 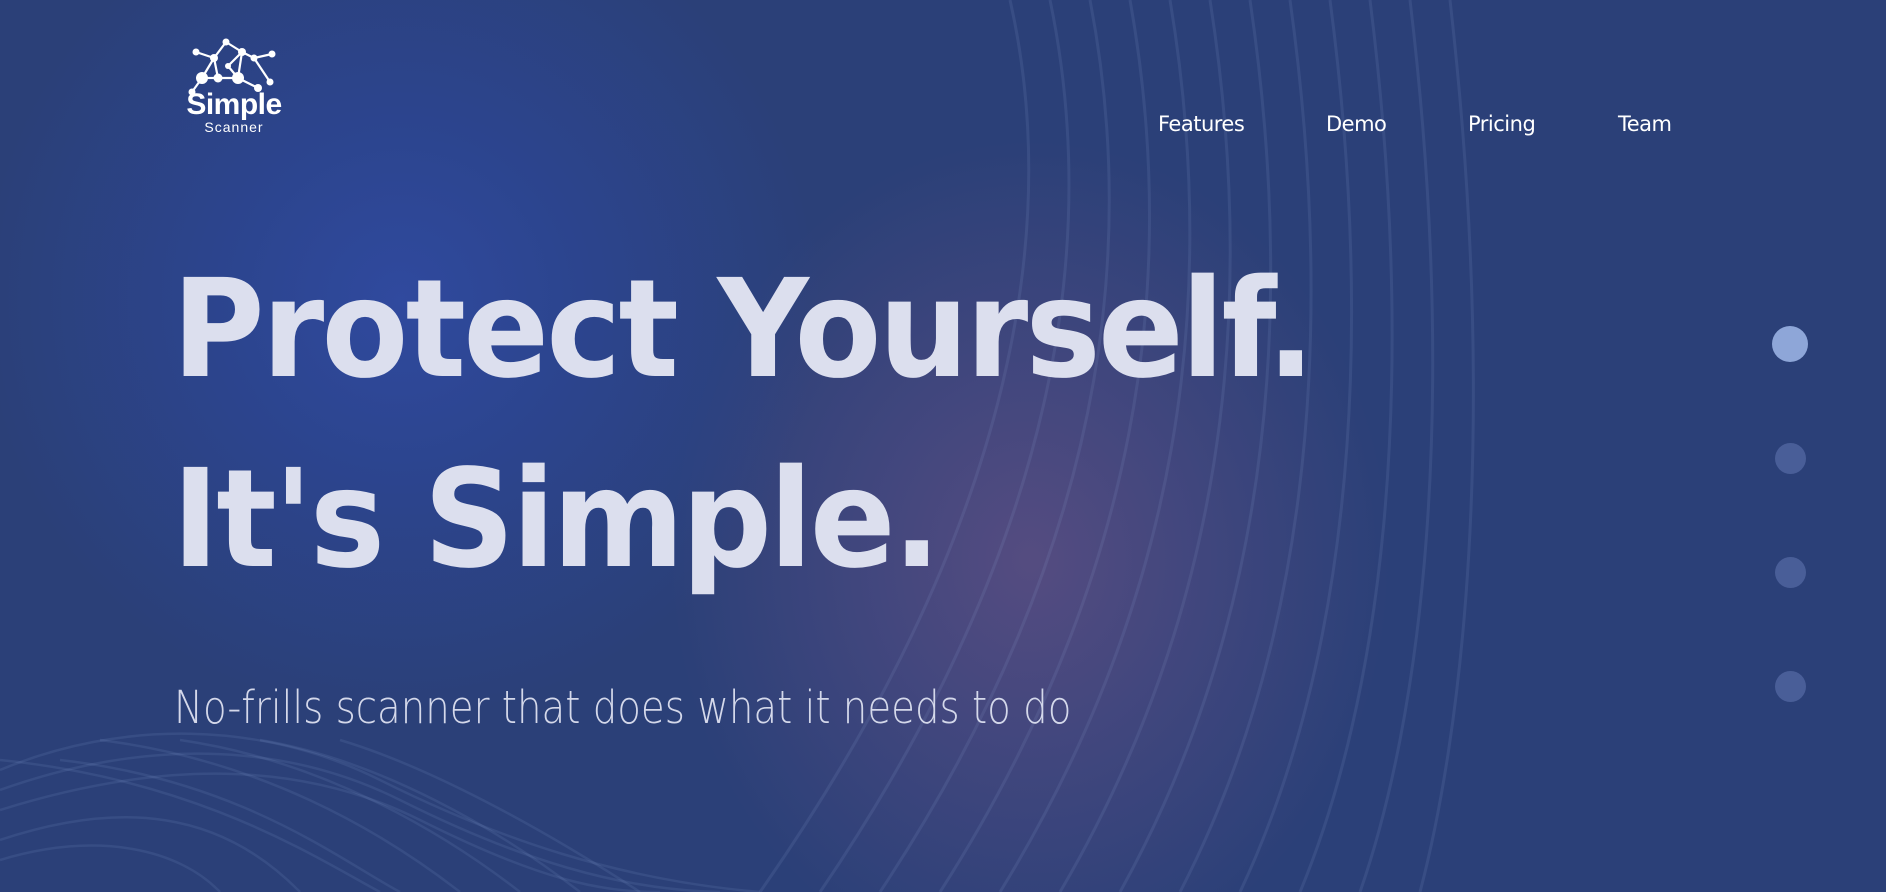 I want to click on nav-item-pricing: Pricing, so click(x=1502, y=124).